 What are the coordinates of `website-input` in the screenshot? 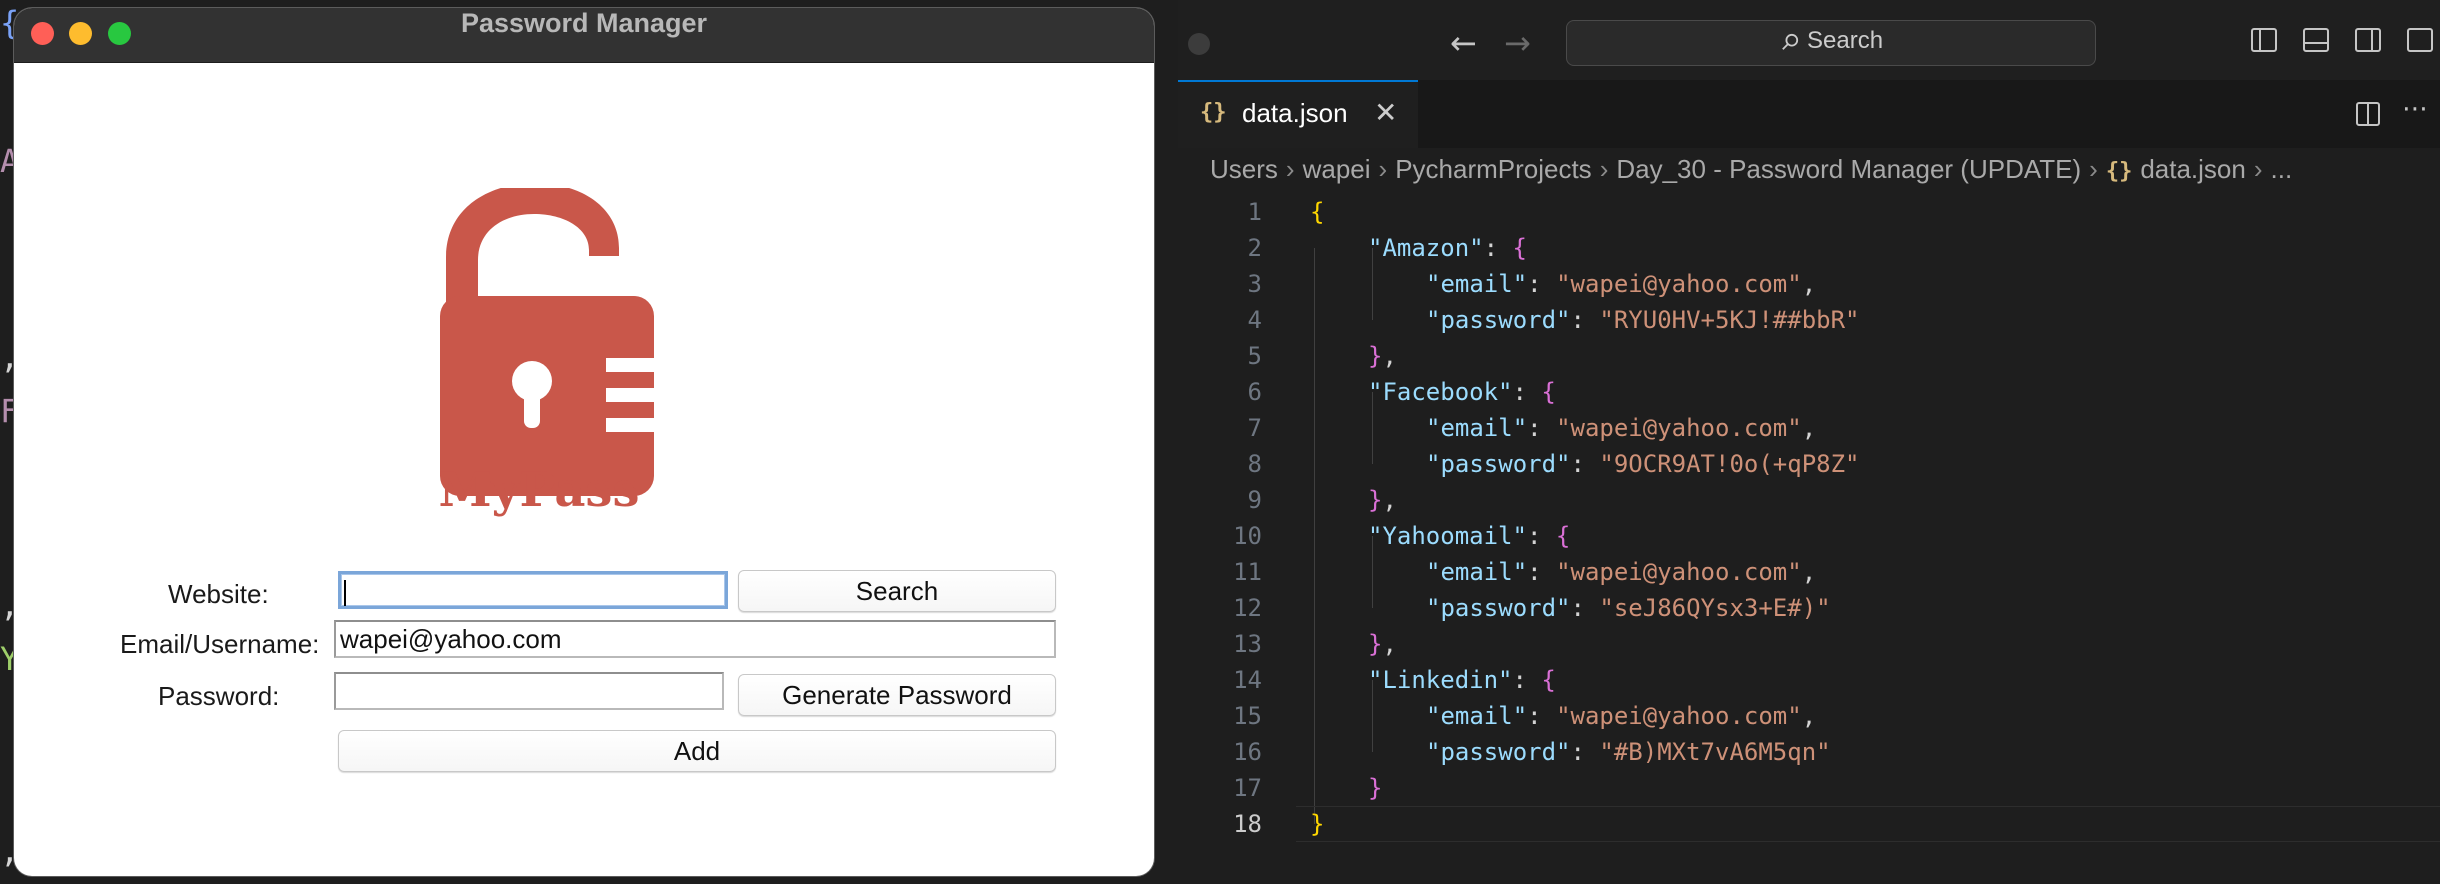 It's located at (533, 590).